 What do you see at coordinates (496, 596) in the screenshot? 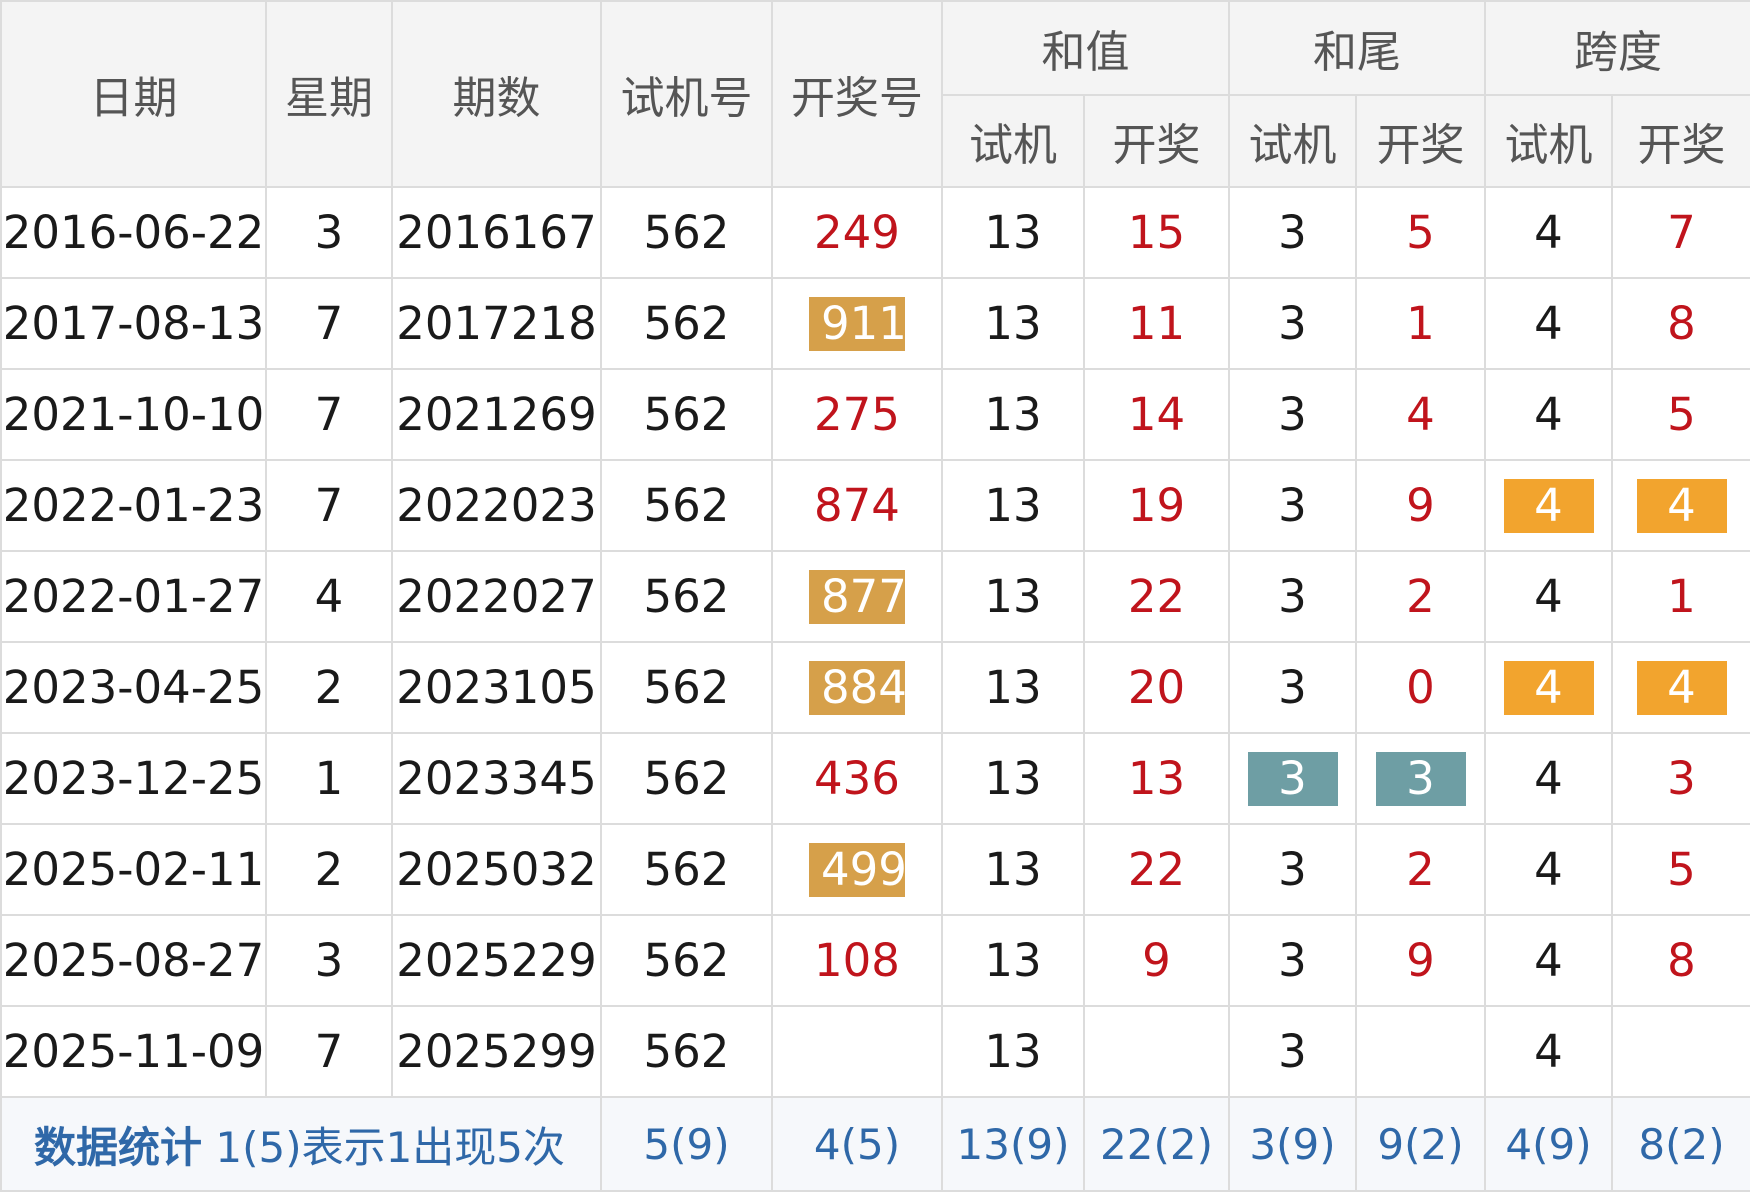
I see `cell-issue: 2022027` at bounding box center [496, 596].